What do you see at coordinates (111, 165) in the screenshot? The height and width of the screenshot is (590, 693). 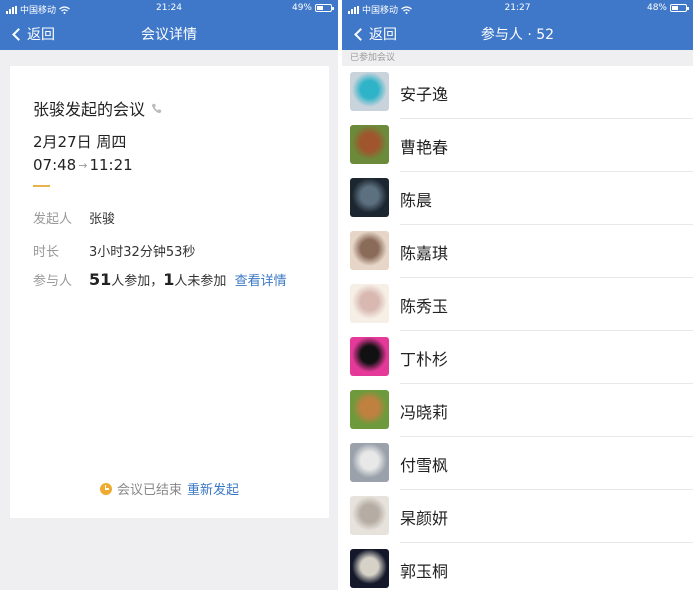 I see `end-time: 11:21` at bounding box center [111, 165].